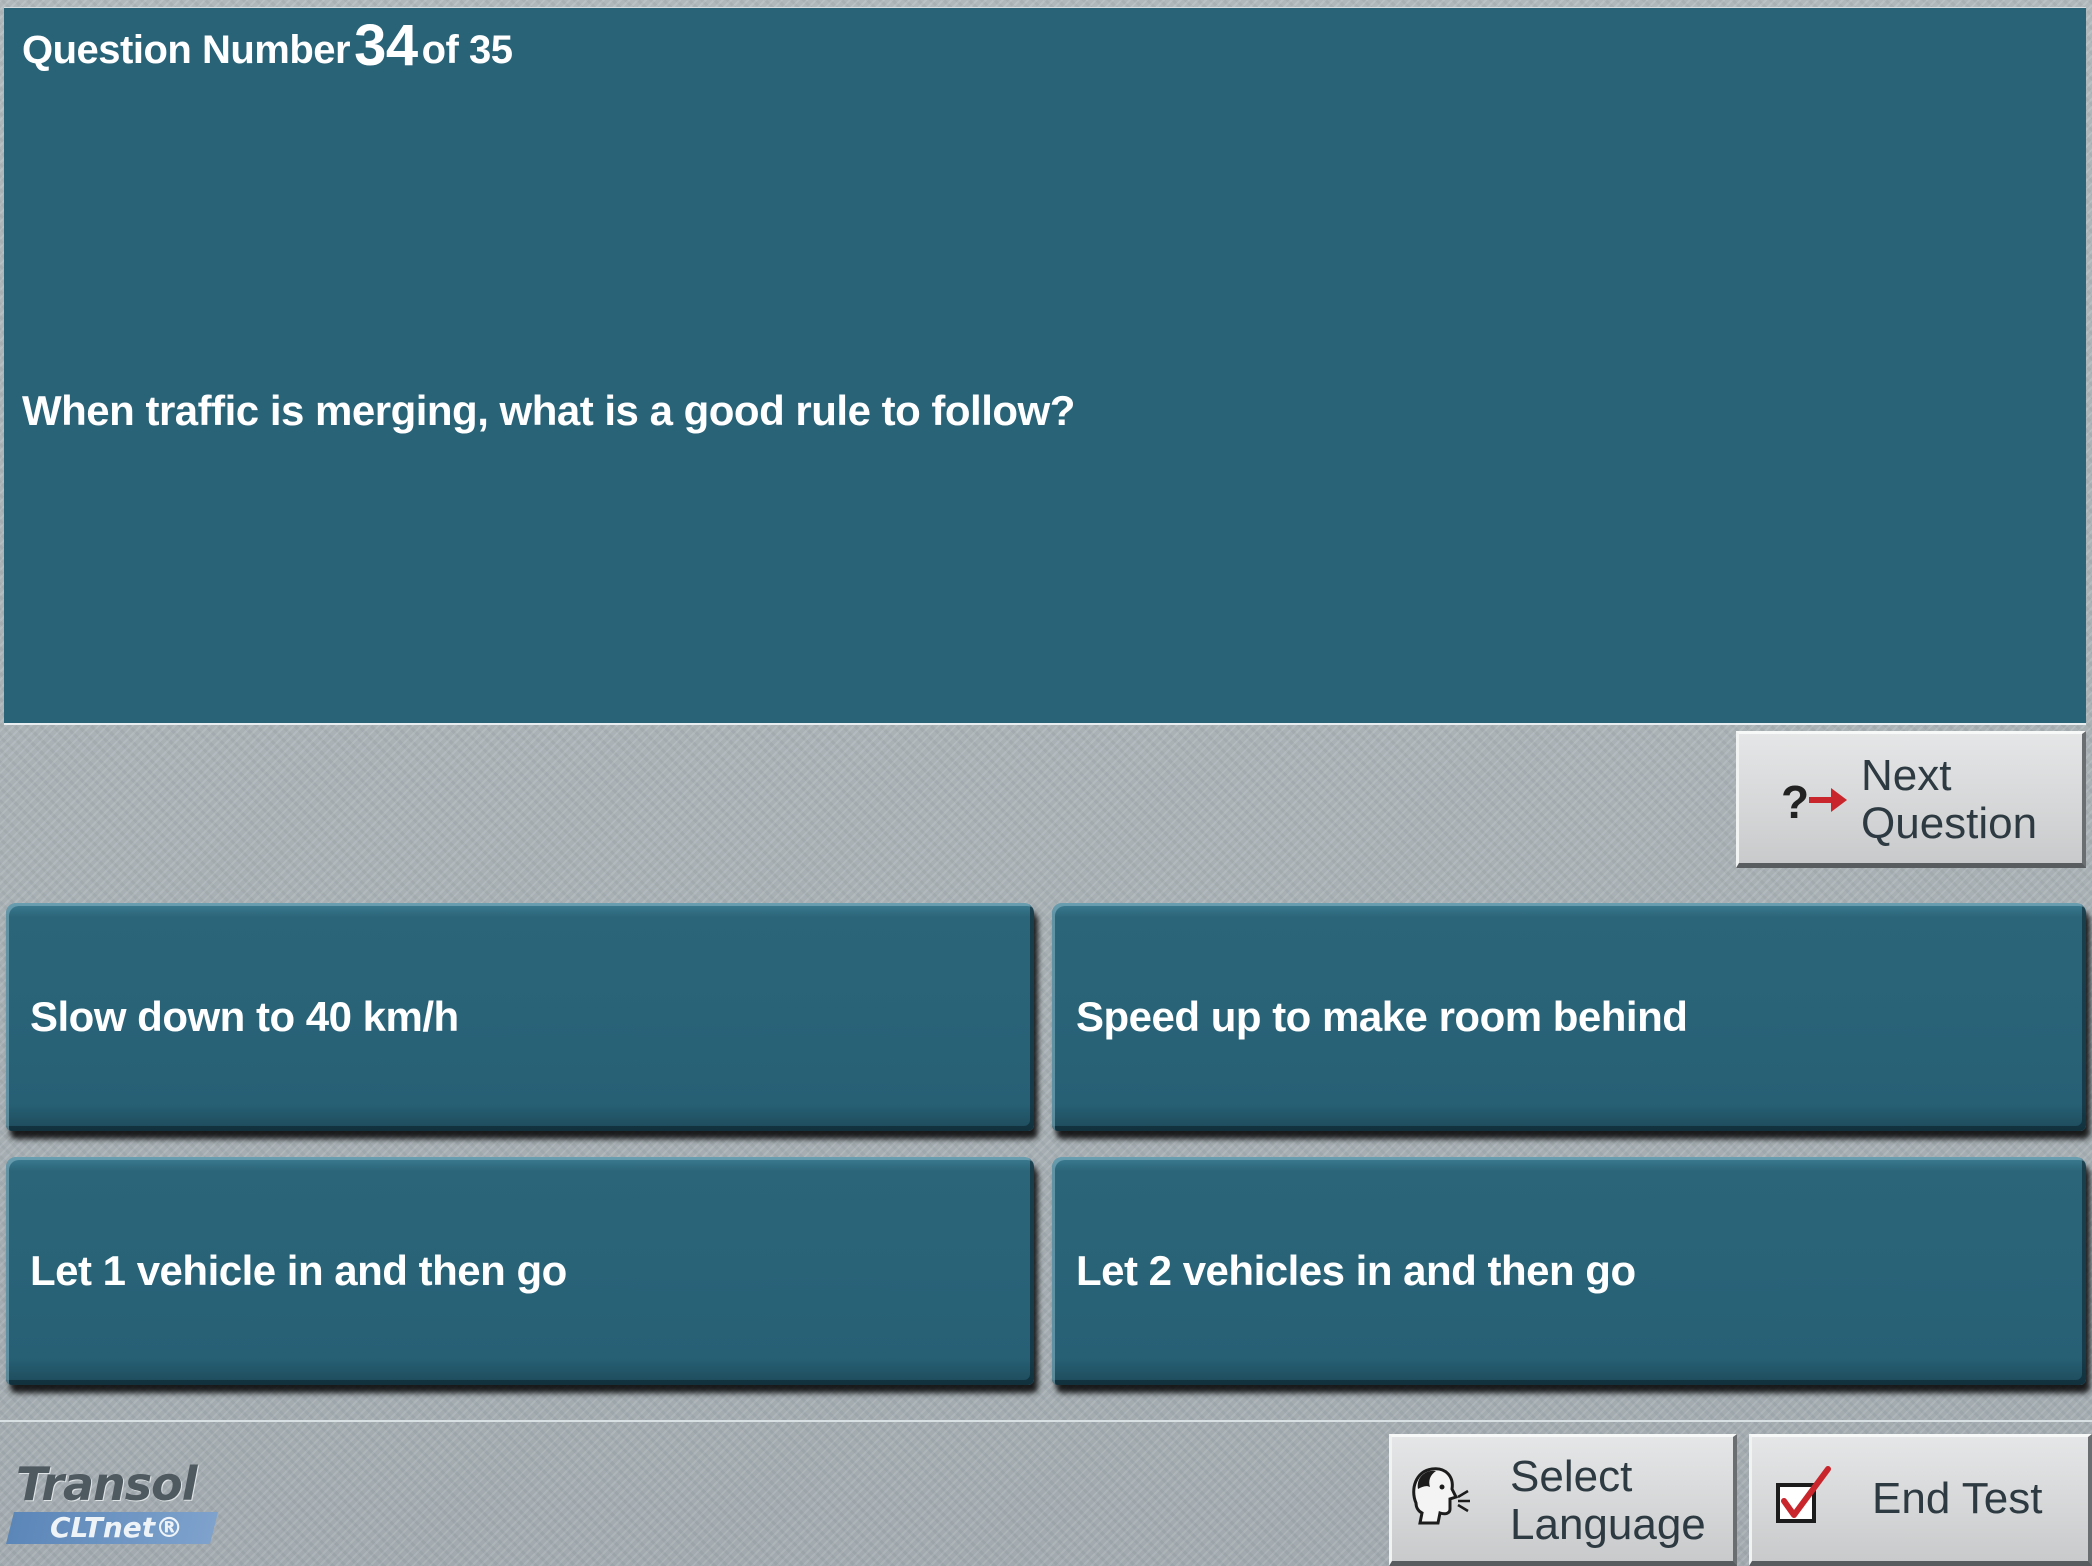 Image resolution: width=2092 pixels, height=1566 pixels. Describe the element at coordinates (1806, 1497) in the screenshot. I see `checkbox-check-icon` at that location.